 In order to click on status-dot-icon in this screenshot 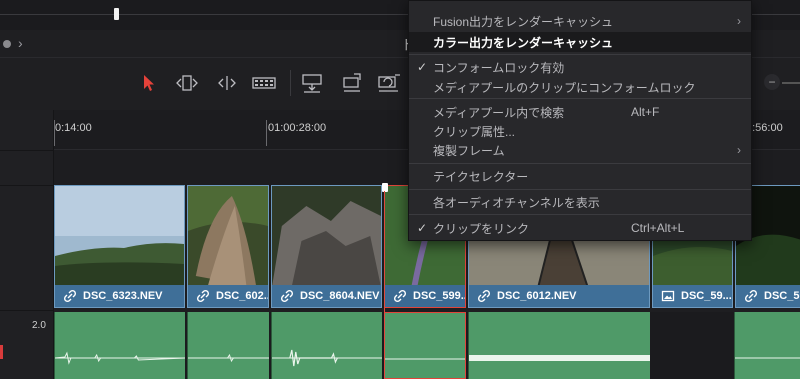, I will do `click(7, 44)`.